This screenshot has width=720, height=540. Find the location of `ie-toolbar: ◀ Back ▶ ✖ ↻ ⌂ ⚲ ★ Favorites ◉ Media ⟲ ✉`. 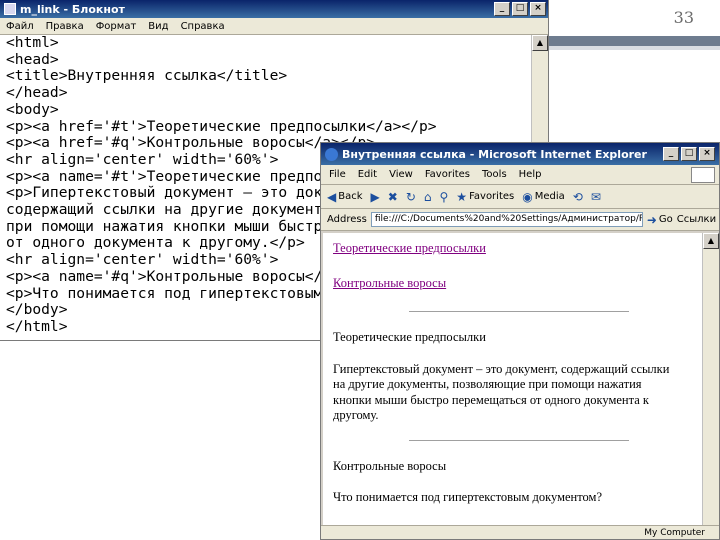

ie-toolbar: ◀ Back ▶ ✖ ↻ ⌂ ⚲ ★ Favorites ◉ Media ⟲ ✉ is located at coordinates (520, 197).